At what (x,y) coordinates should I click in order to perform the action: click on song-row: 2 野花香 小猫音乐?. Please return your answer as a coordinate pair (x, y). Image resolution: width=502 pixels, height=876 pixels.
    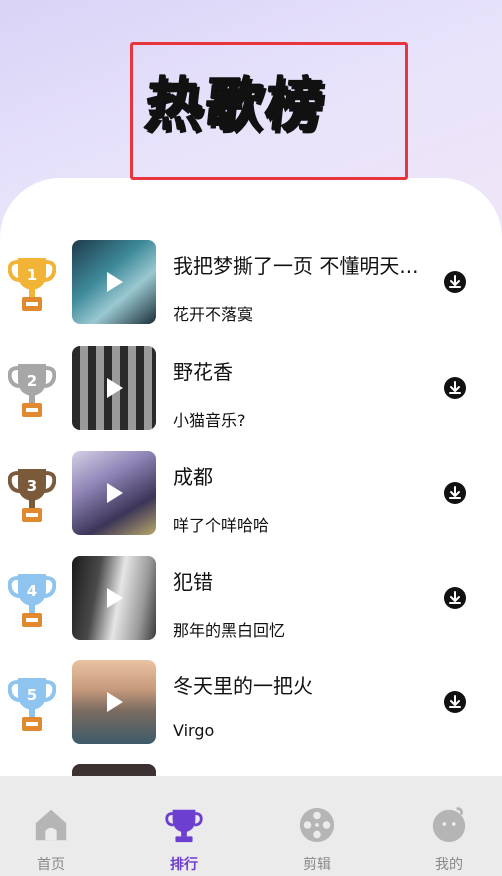
    Looking at the image, I should click on (251, 388).